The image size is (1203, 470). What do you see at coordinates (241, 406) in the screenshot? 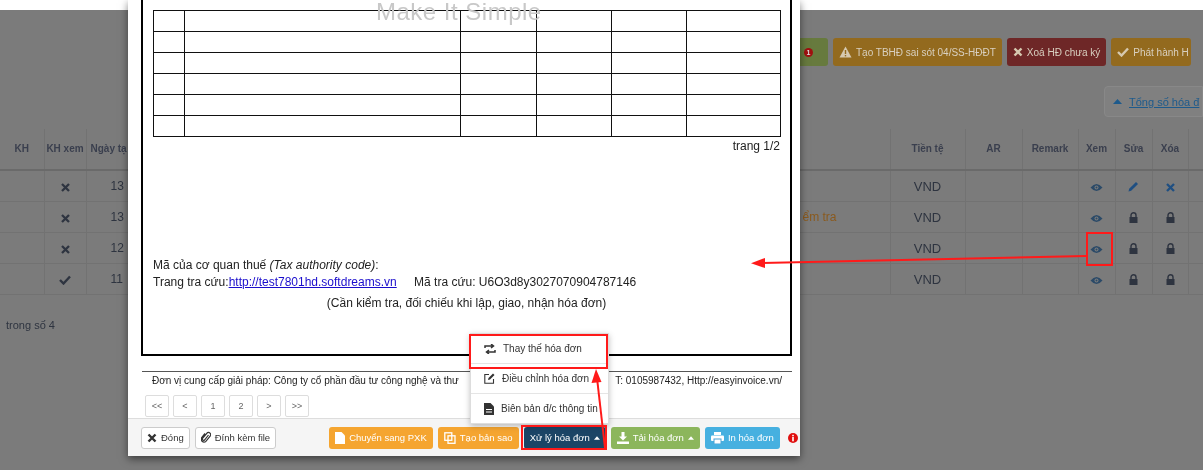
I see `page-button: 2` at bounding box center [241, 406].